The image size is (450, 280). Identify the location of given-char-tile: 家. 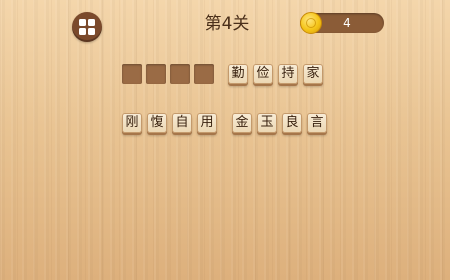
(313, 74).